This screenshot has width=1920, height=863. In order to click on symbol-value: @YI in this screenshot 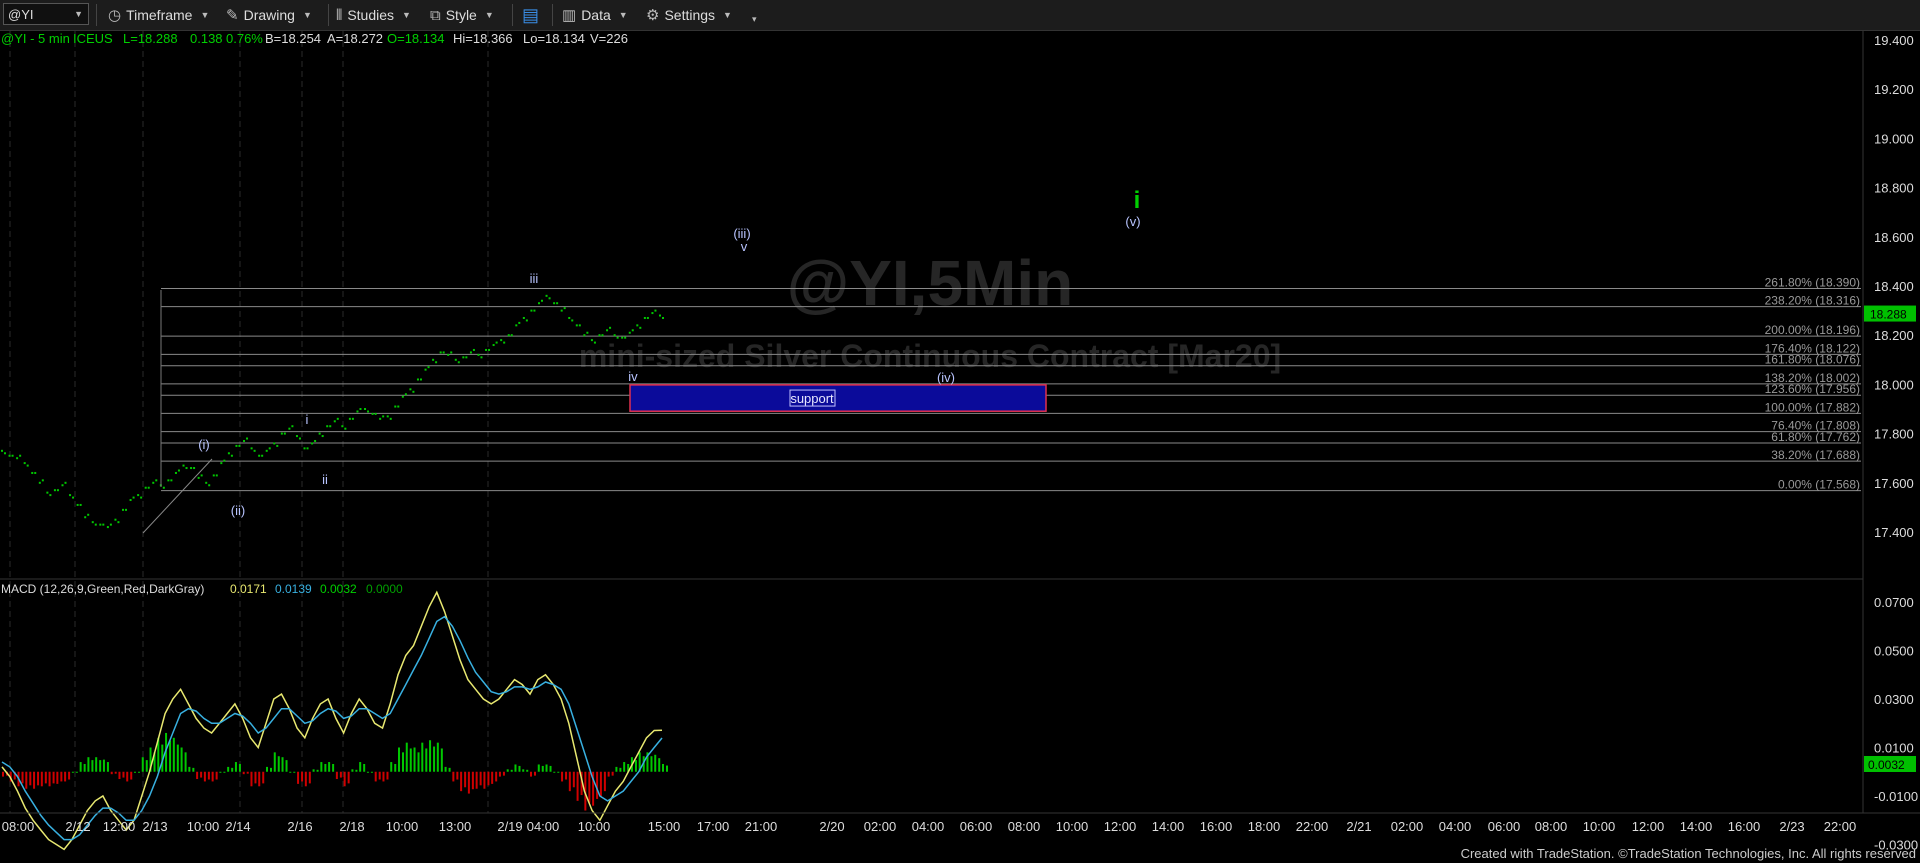, I will do `click(21, 14)`.